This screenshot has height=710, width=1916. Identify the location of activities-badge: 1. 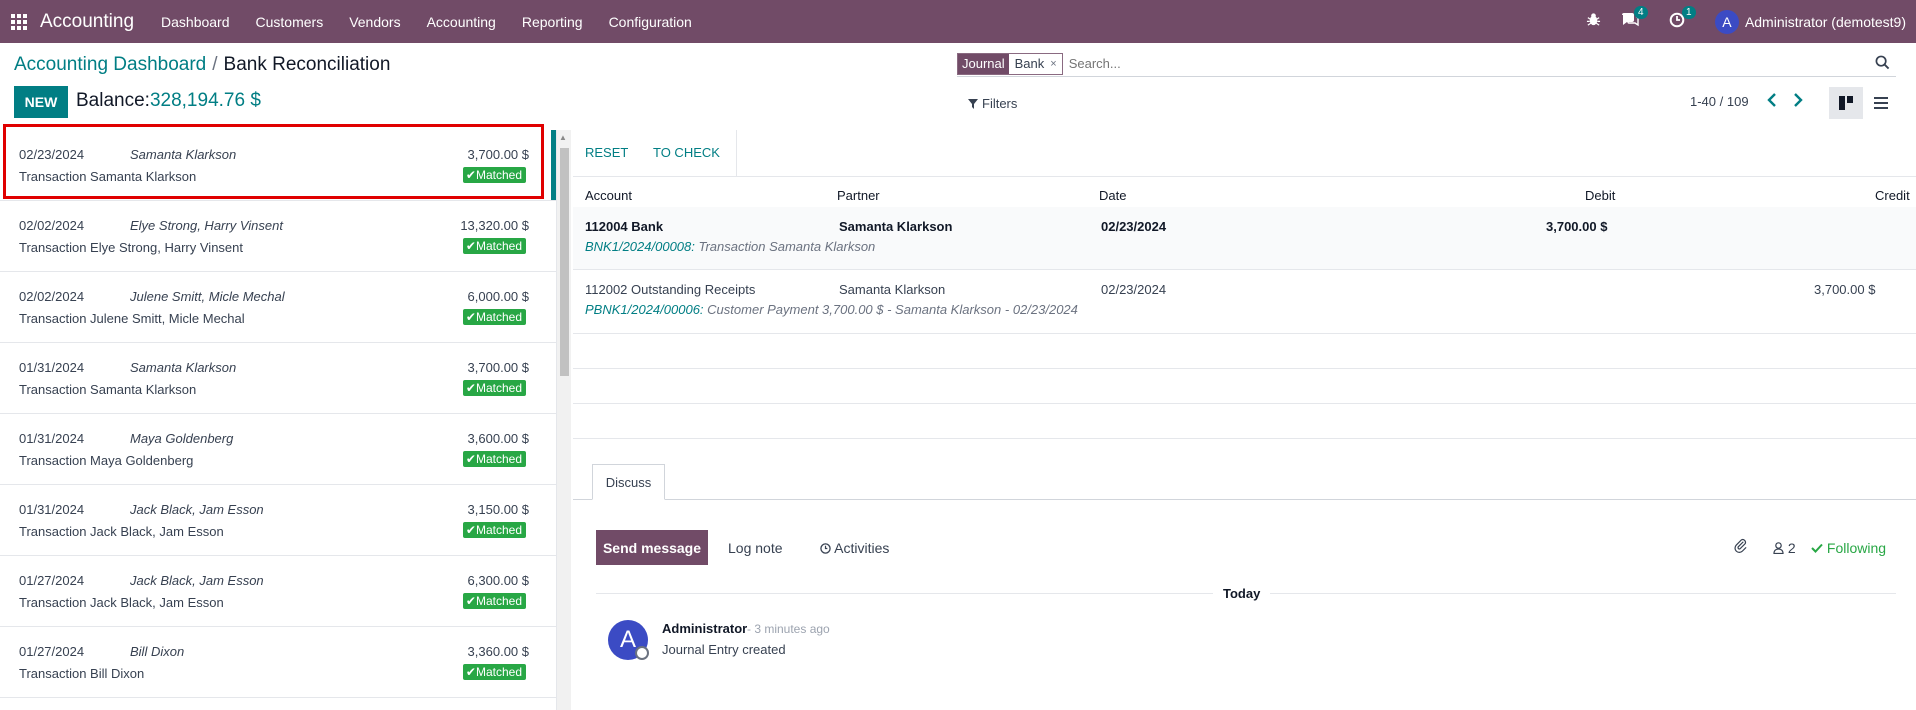
(1688, 12).